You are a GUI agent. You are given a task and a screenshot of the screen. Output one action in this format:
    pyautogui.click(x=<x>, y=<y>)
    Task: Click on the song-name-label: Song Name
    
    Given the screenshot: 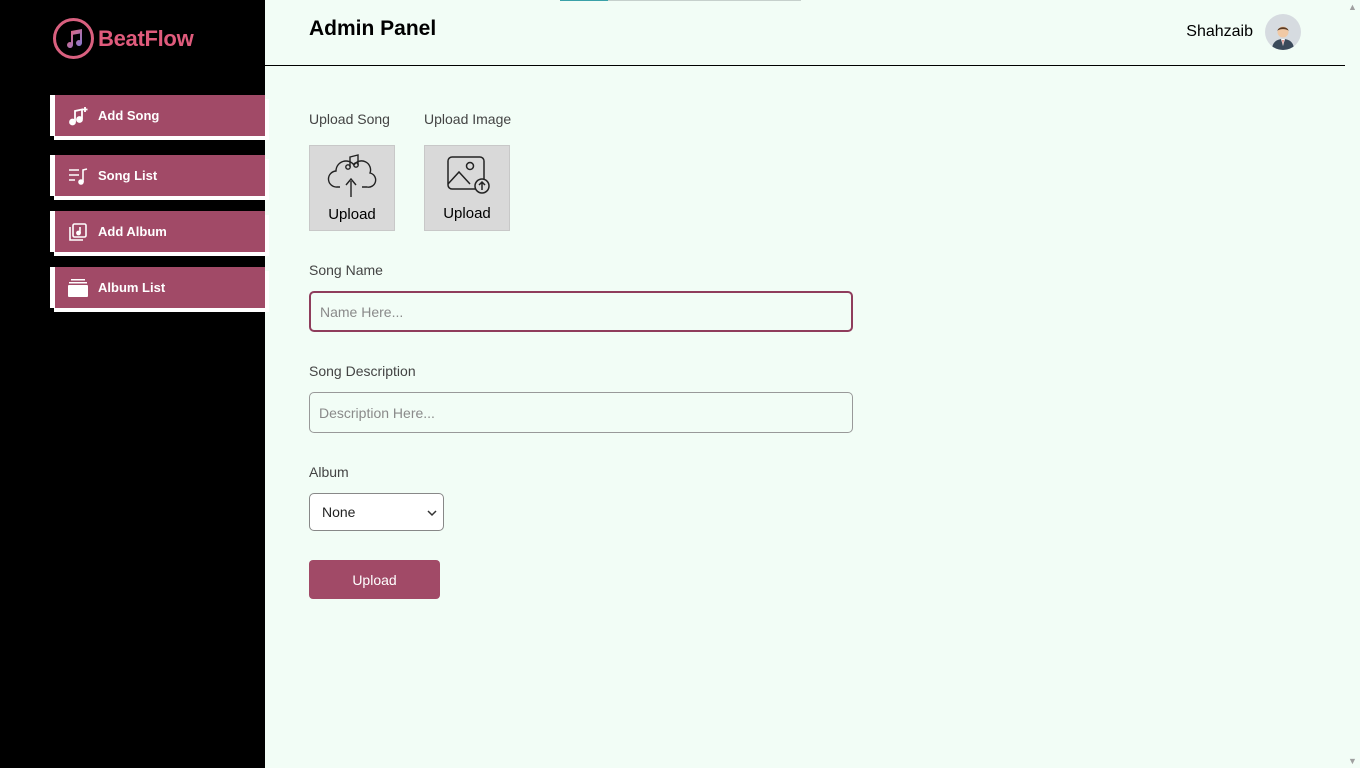 What is the action you would take?
    pyautogui.click(x=346, y=270)
    